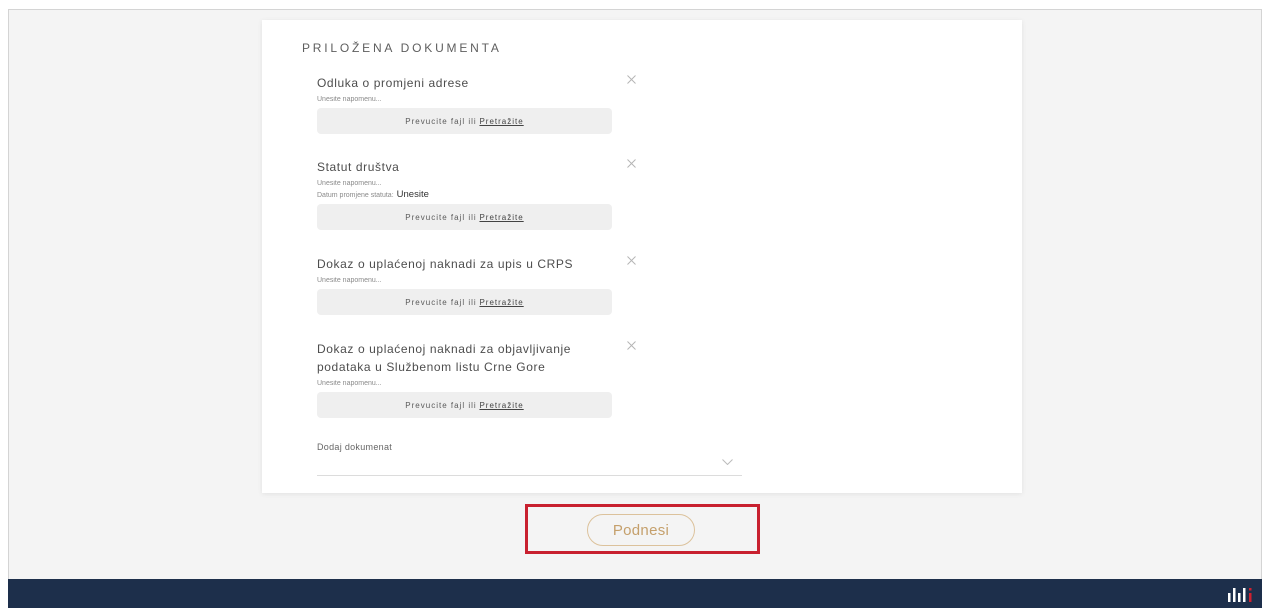 Image resolution: width=1270 pixels, height=608 pixels. What do you see at coordinates (529, 464) in the screenshot?
I see `add-document-select` at bounding box center [529, 464].